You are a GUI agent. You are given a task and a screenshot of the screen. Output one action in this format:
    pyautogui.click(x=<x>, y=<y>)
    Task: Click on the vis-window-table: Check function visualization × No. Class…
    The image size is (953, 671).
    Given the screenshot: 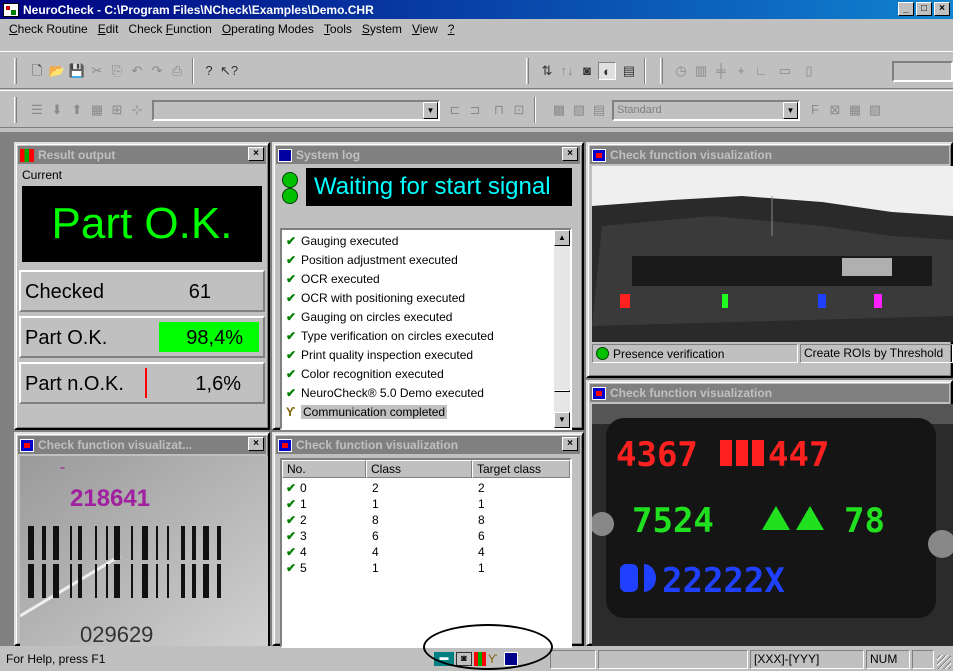 What is the action you would take?
    pyautogui.click(x=428, y=540)
    